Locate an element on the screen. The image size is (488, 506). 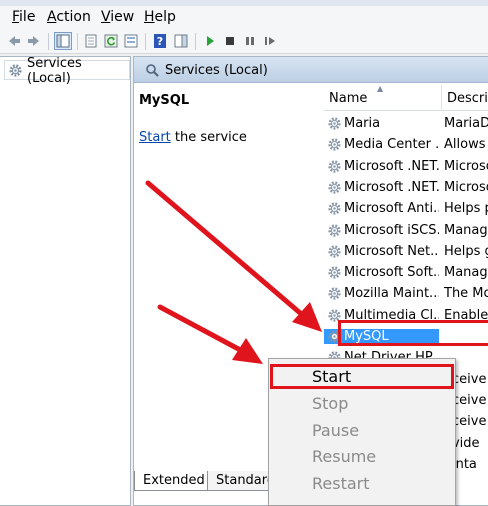
pane-header: Services (Local) is located at coordinates (311, 70).